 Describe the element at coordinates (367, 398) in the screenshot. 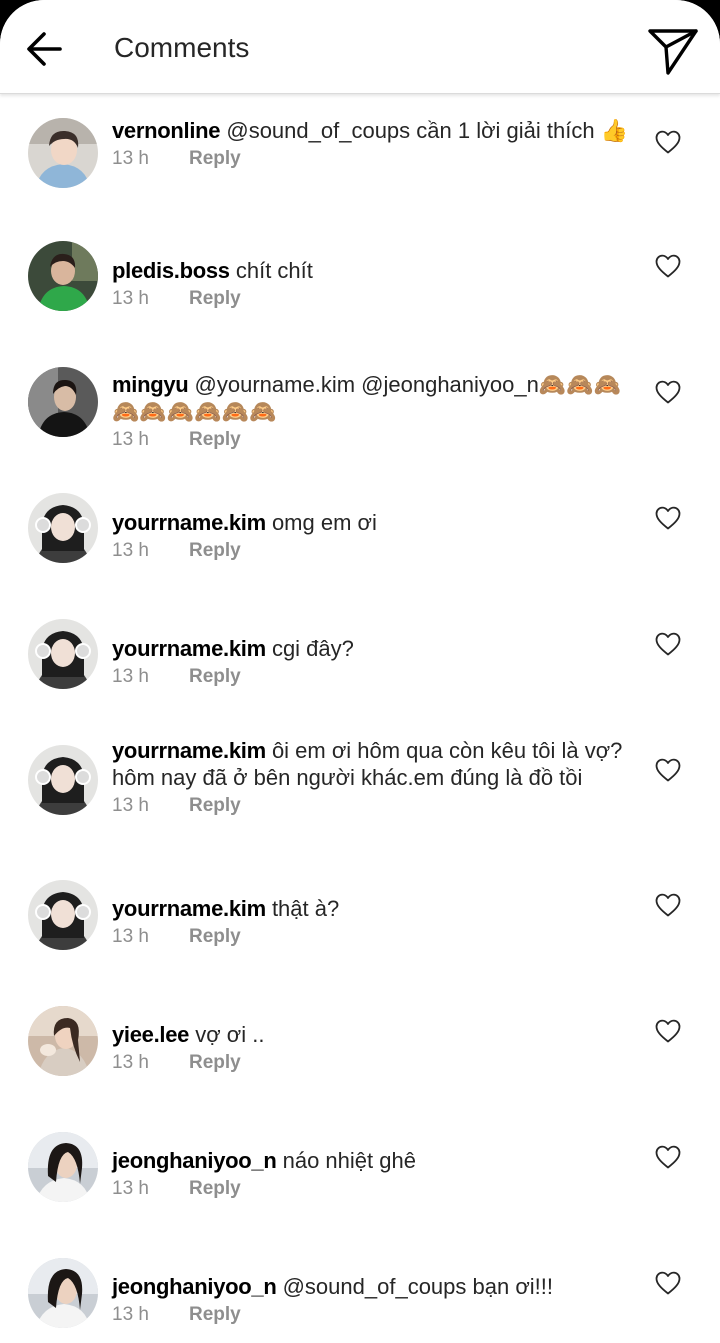

I see `comment-text: @yourname.kim @jeonghaniyoo_n🙈🙈🙈🙈🙈🙈🙈🙈🙈` at that location.